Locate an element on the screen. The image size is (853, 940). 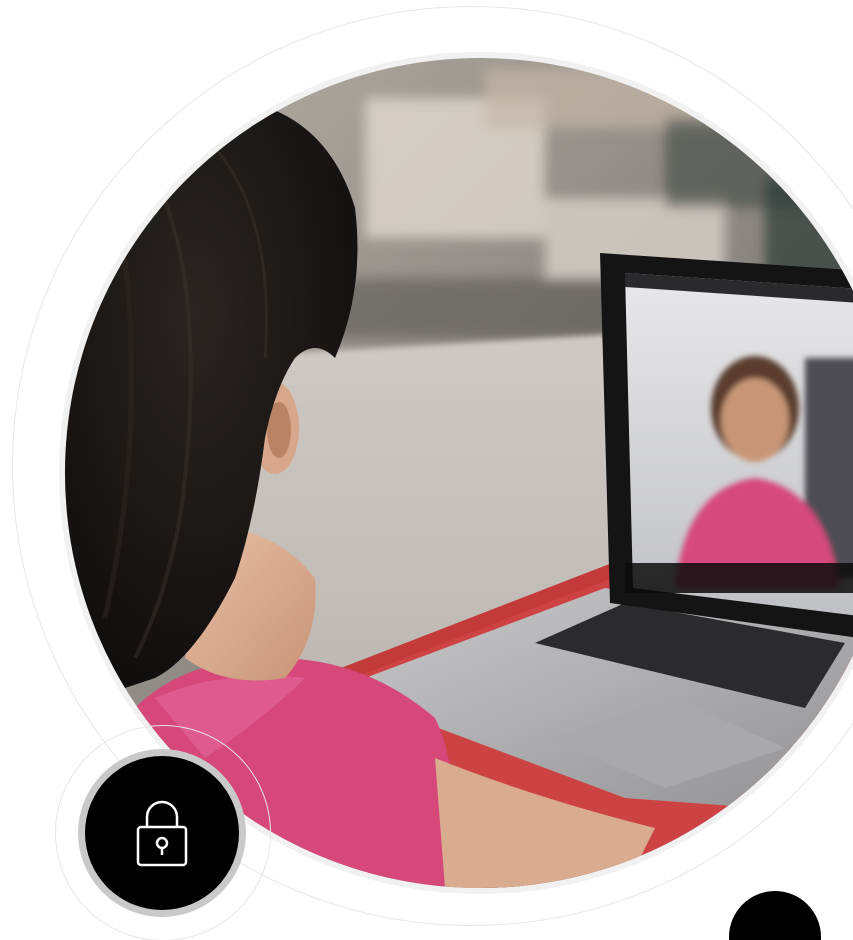
lock-badge is located at coordinates (162, 833).